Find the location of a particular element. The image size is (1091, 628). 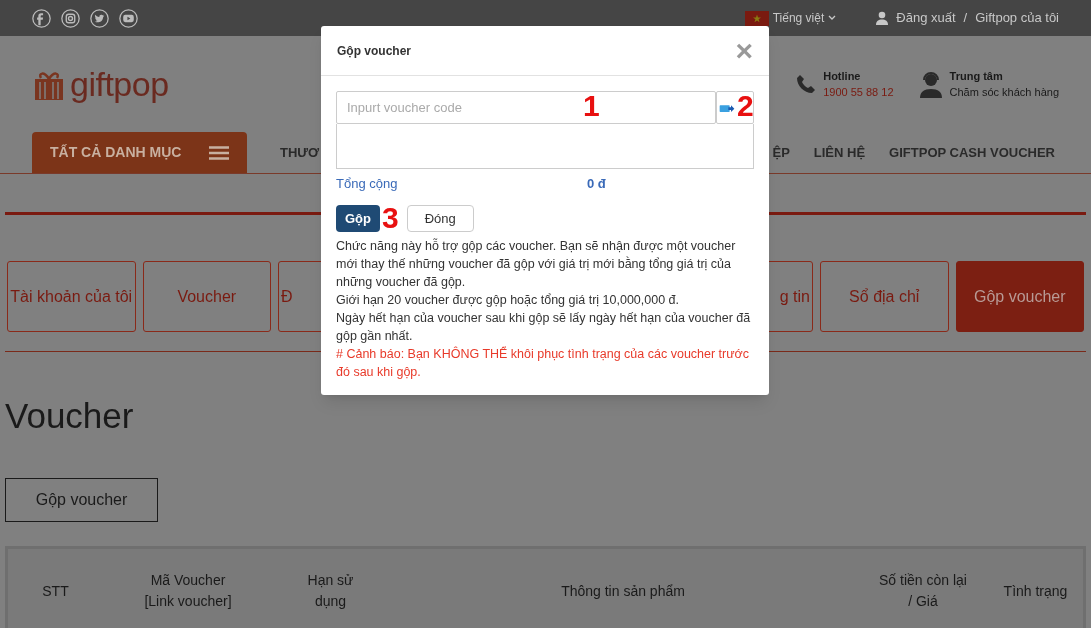

nav-link: ỆP is located at coordinates (781, 152).